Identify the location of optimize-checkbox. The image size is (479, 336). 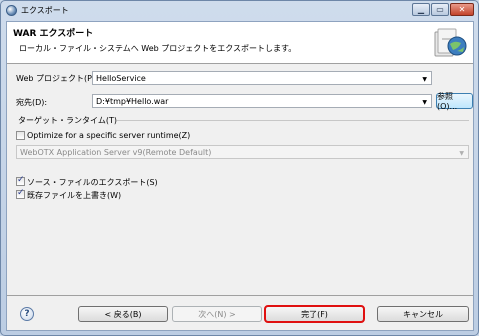
(20, 135).